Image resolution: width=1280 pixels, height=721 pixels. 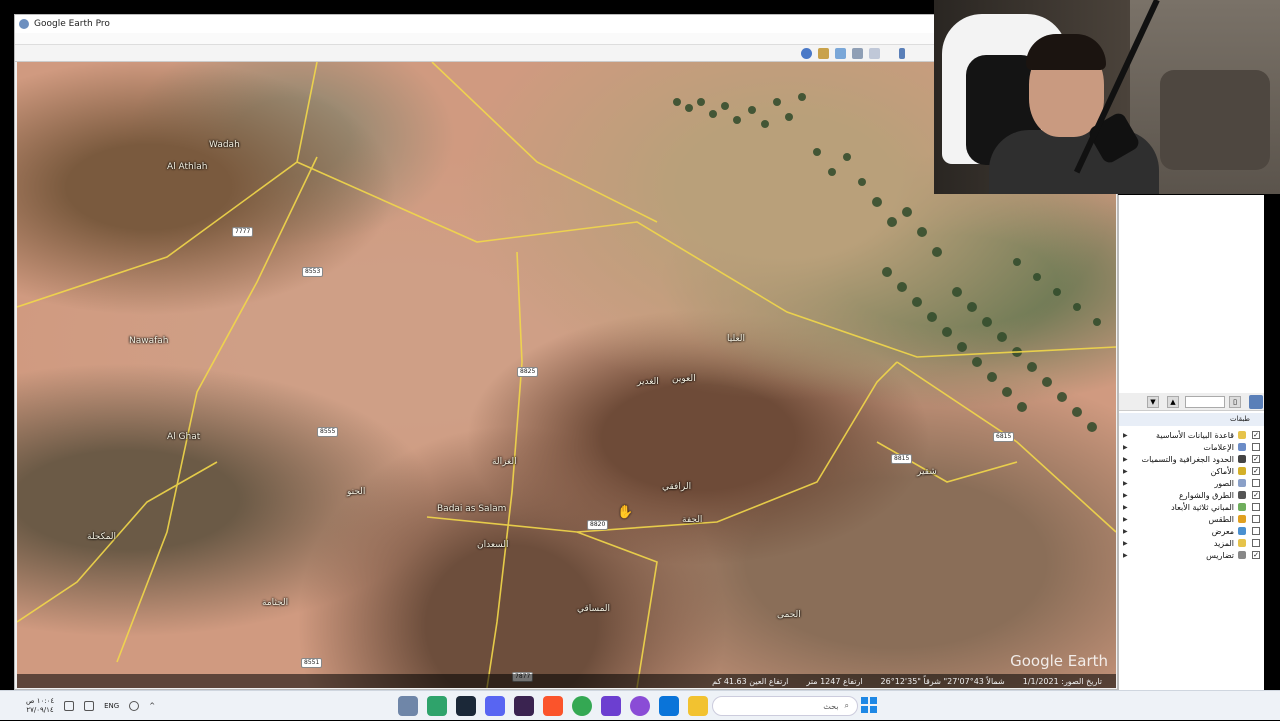 What do you see at coordinates (504, 462) in the screenshot?
I see `place-label: الغزالة` at bounding box center [504, 462].